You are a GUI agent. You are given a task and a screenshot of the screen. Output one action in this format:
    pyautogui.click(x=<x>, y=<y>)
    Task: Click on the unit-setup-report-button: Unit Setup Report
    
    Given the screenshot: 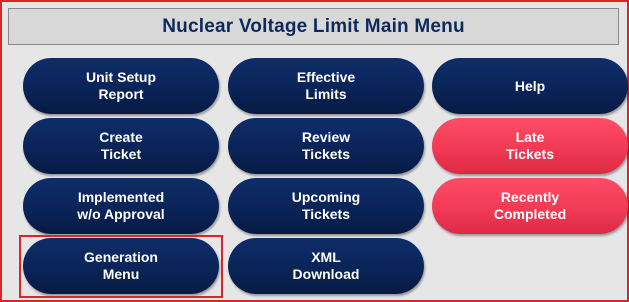 What is the action you would take?
    pyautogui.click(x=121, y=86)
    